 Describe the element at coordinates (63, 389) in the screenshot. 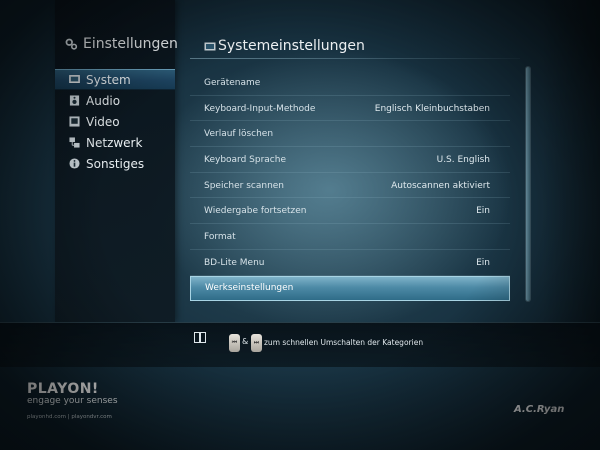

I see `logo-text: PLAYON!` at that location.